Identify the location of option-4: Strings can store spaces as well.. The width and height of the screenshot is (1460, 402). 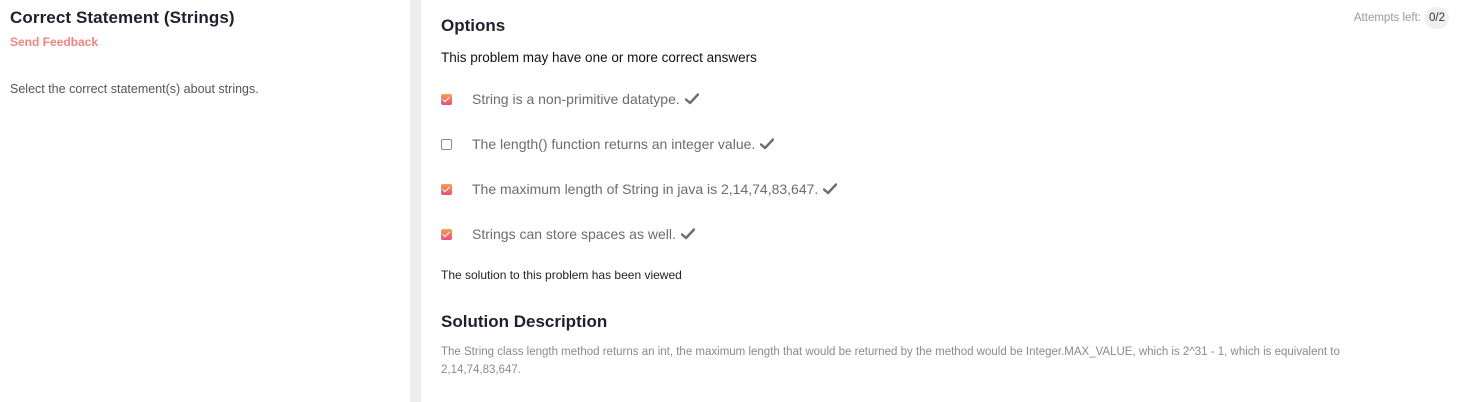
(568, 234).